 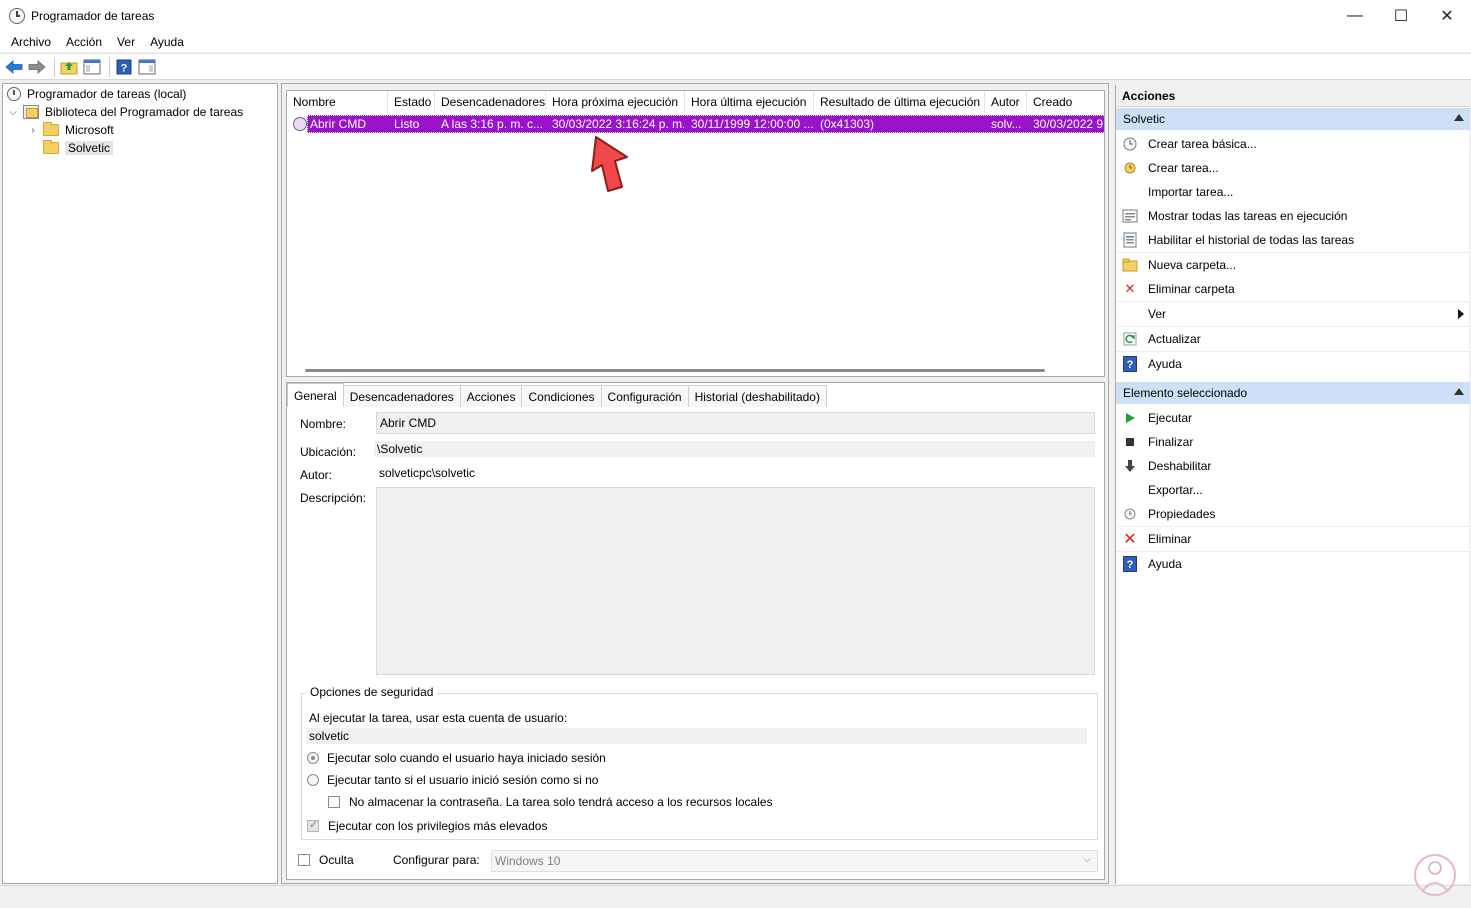 I want to click on action-properties: Propiedades, so click(x=1293, y=514).